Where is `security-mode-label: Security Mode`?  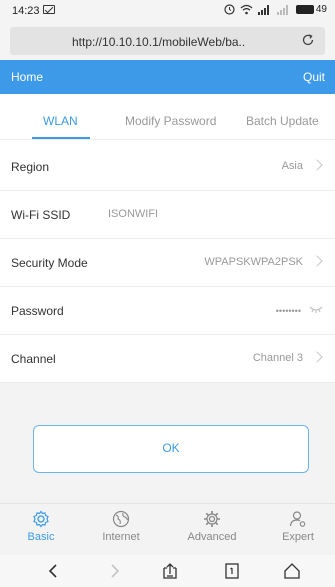
security-mode-label: Security Mode is located at coordinates (49, 263).